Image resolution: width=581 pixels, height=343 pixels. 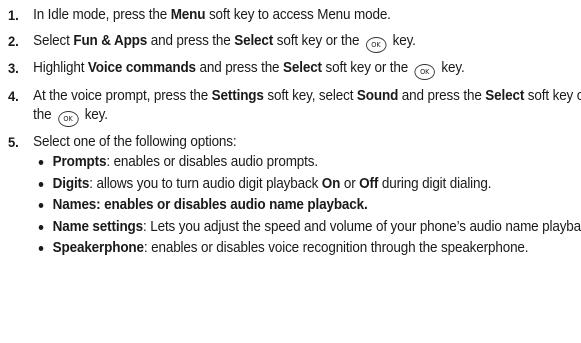 What do you see at coordinates (102, 15) in the screenshot?
I see `text: In Idle mode, press the` at bounding box center [102, 15].